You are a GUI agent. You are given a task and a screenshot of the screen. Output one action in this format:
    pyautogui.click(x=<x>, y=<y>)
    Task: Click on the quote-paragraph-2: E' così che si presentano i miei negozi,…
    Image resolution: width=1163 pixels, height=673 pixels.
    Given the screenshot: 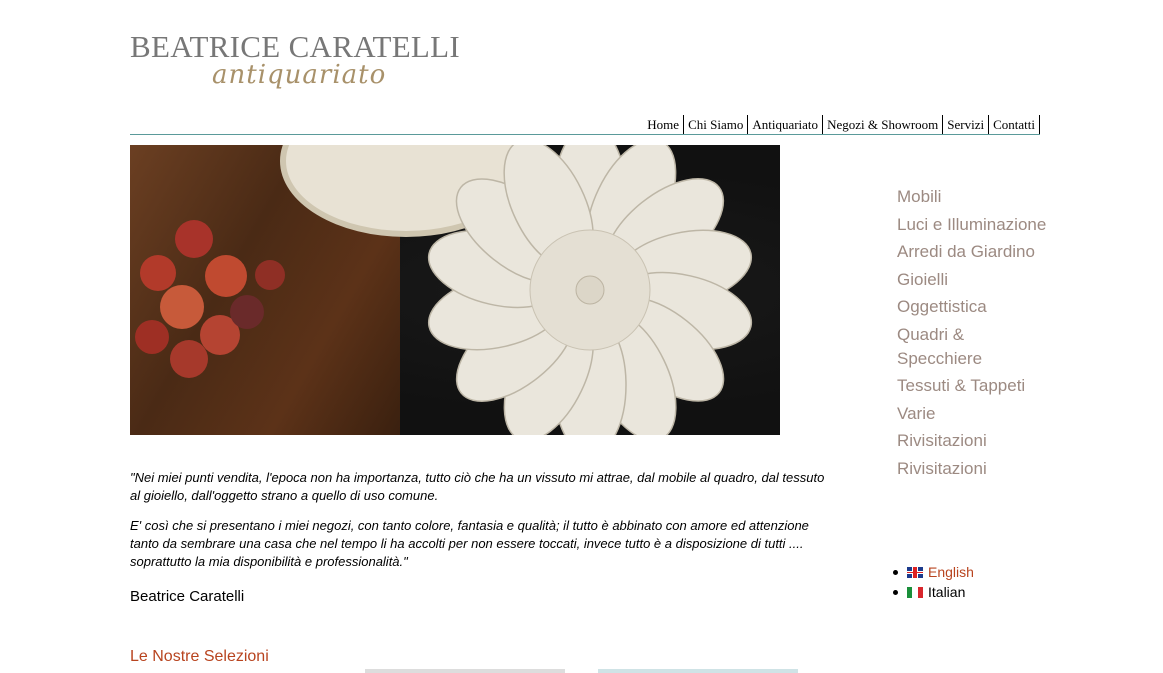 What is the action you would take?
    pyautogui.click(x=469, y=543)
    